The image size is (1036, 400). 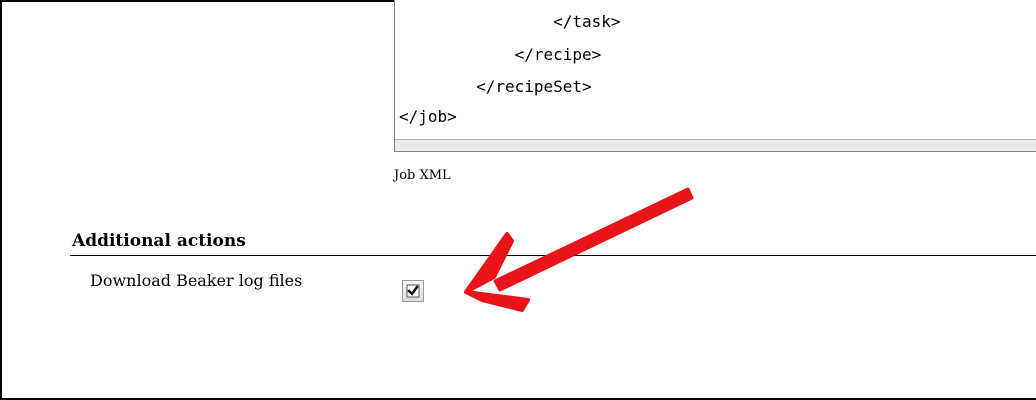 I want to click on xml-line-recipeset-close: </recipeSet>, so click(x=495, y=86).